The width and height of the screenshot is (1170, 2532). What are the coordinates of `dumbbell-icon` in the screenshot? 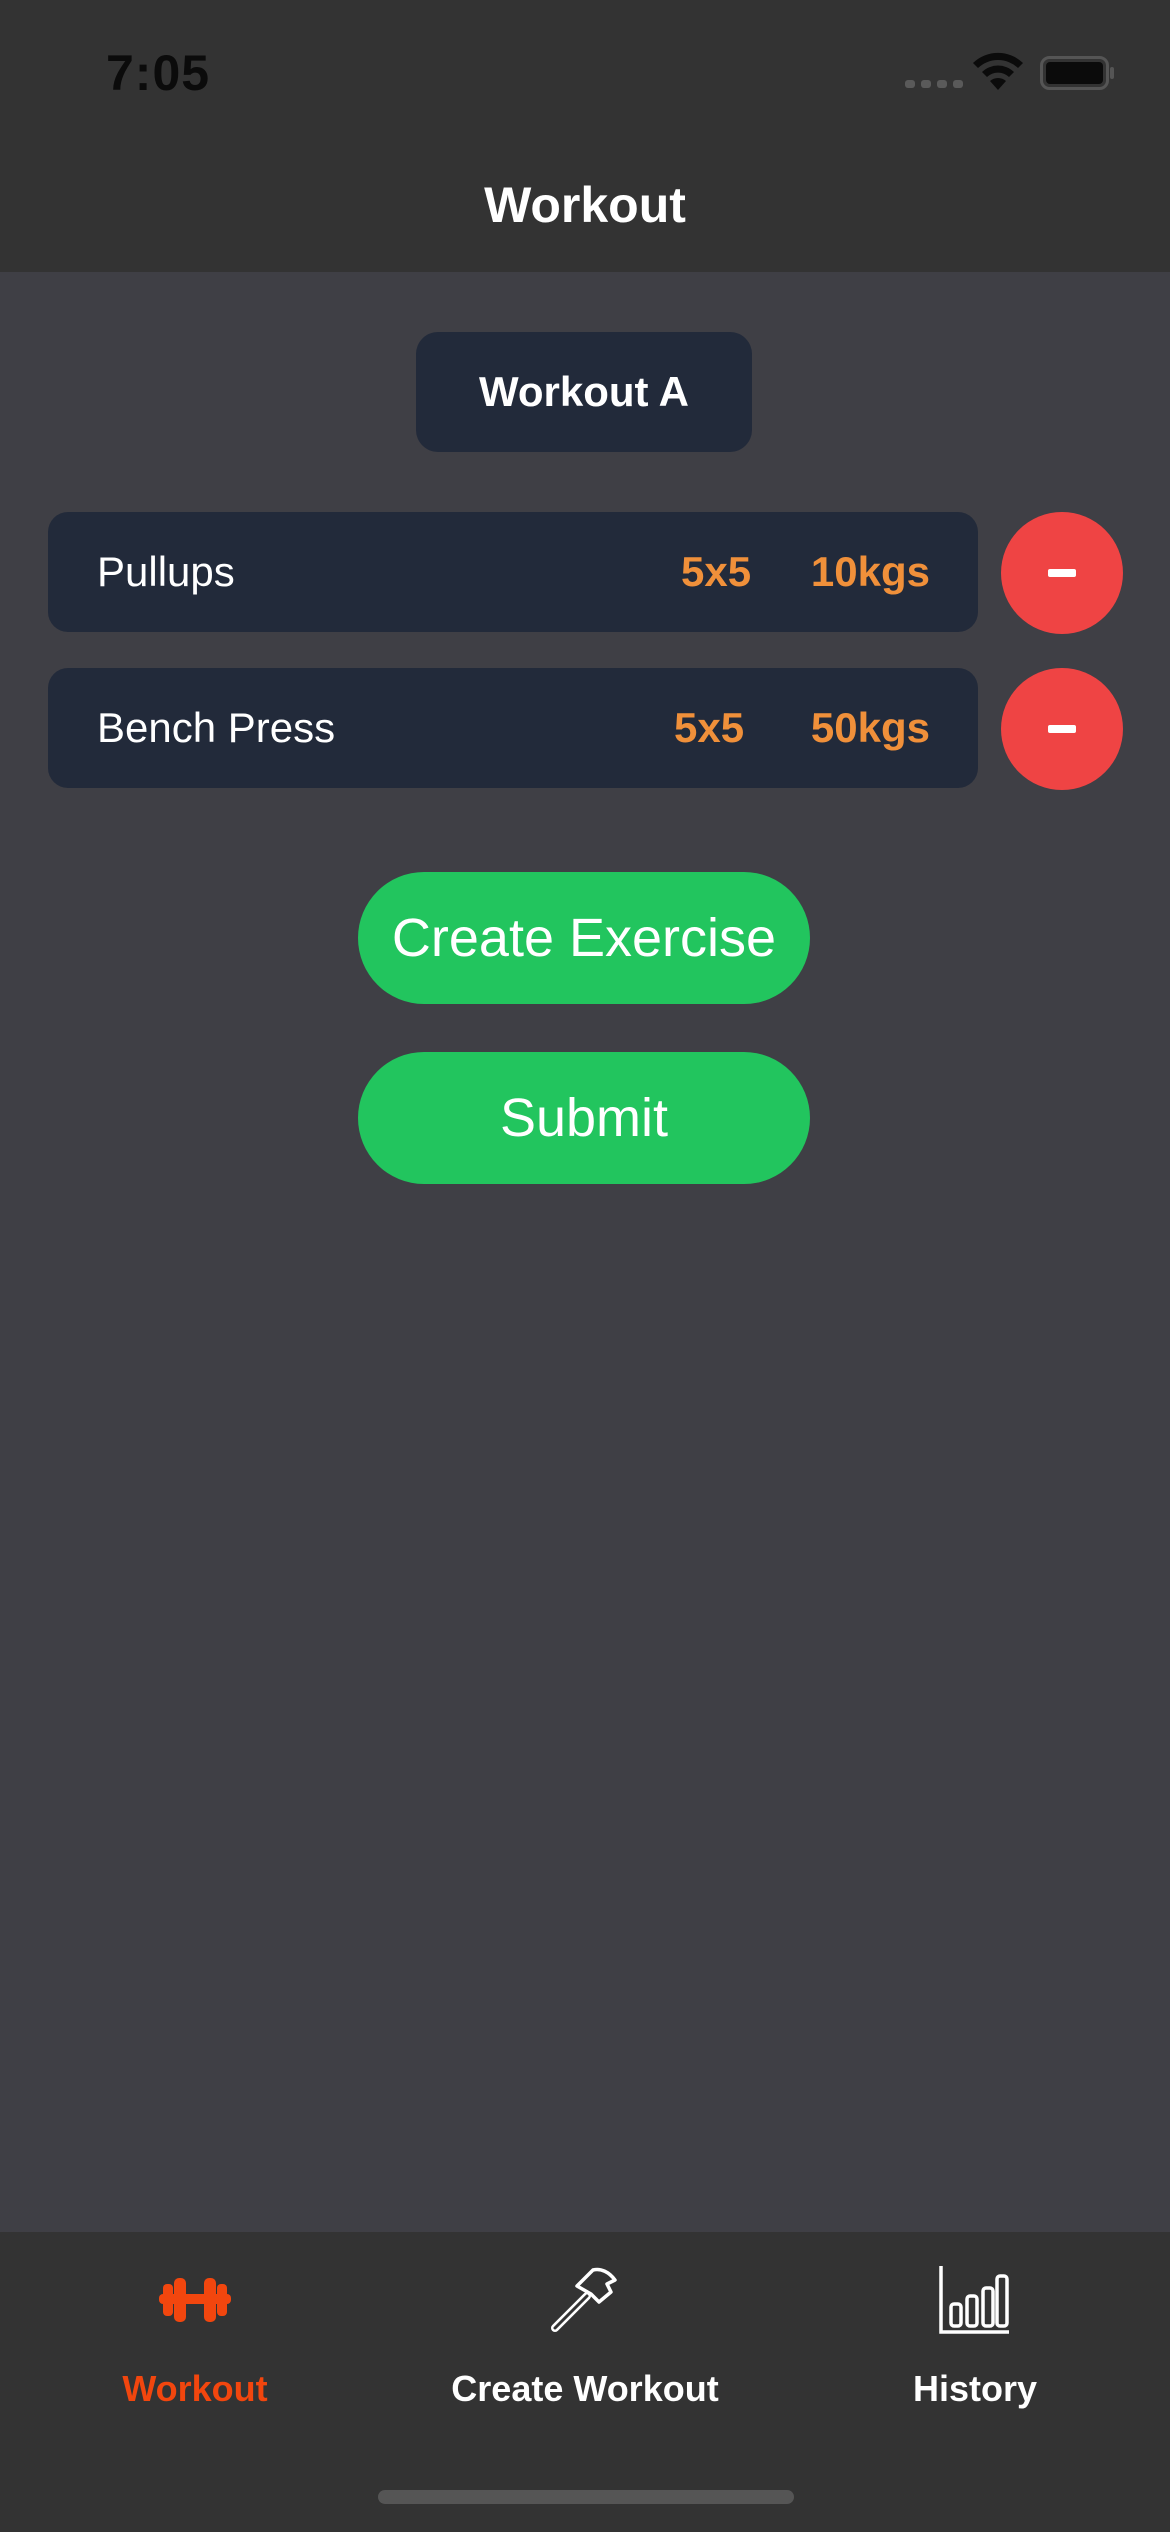 It's located at (195, 2300).